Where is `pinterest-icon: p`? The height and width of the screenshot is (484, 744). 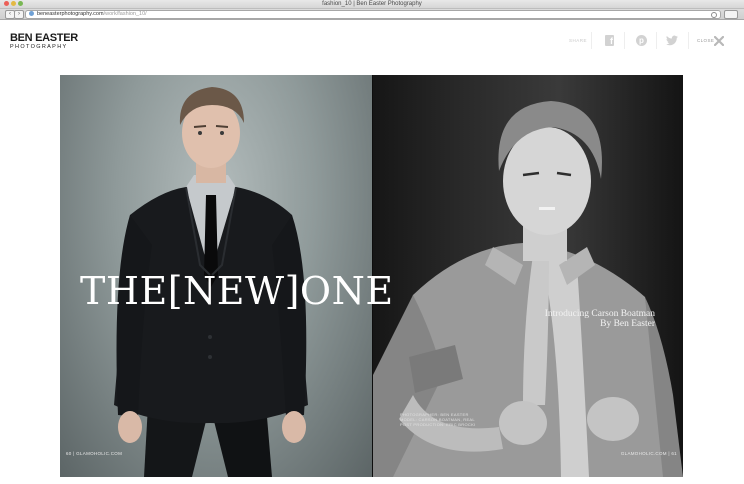 pinterest-icon: p is located at coordinates (641, 40).